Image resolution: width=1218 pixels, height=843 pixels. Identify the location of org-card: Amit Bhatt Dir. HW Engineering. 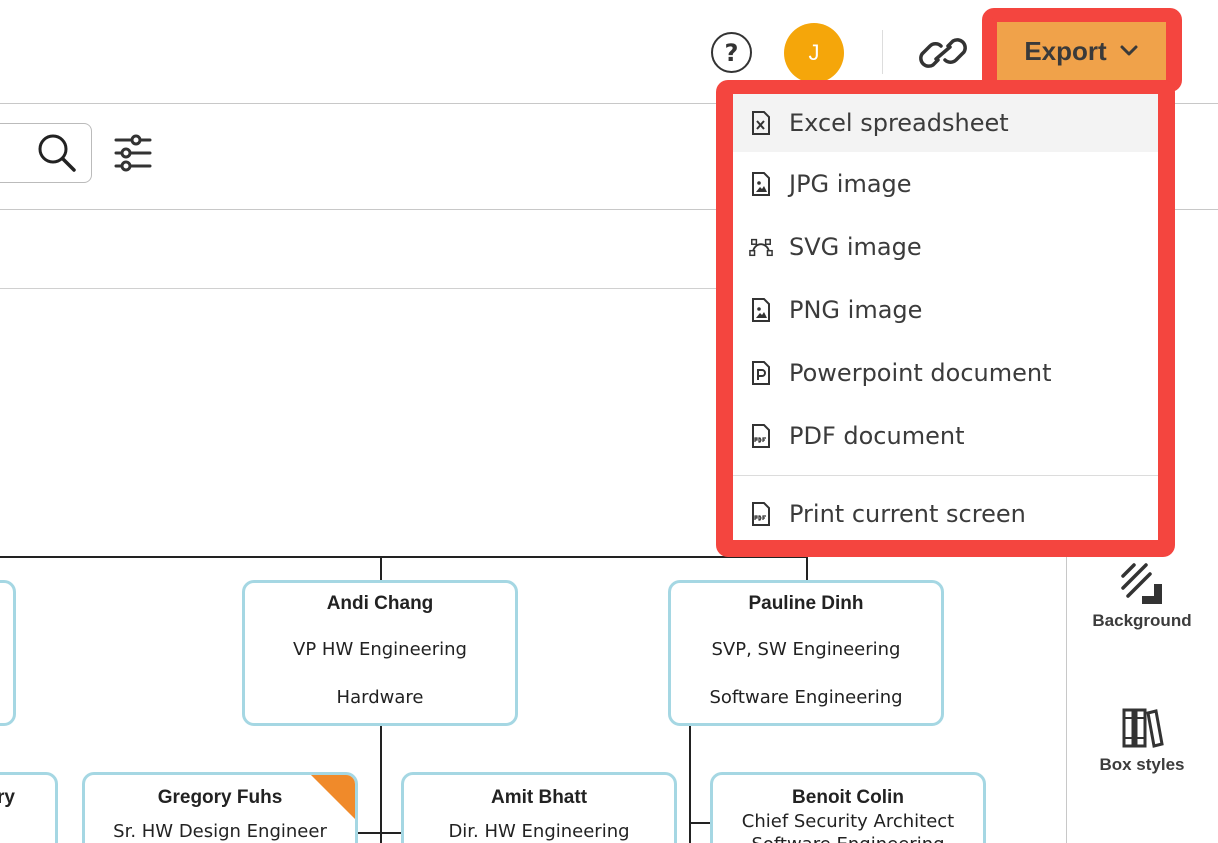
(539, 807).